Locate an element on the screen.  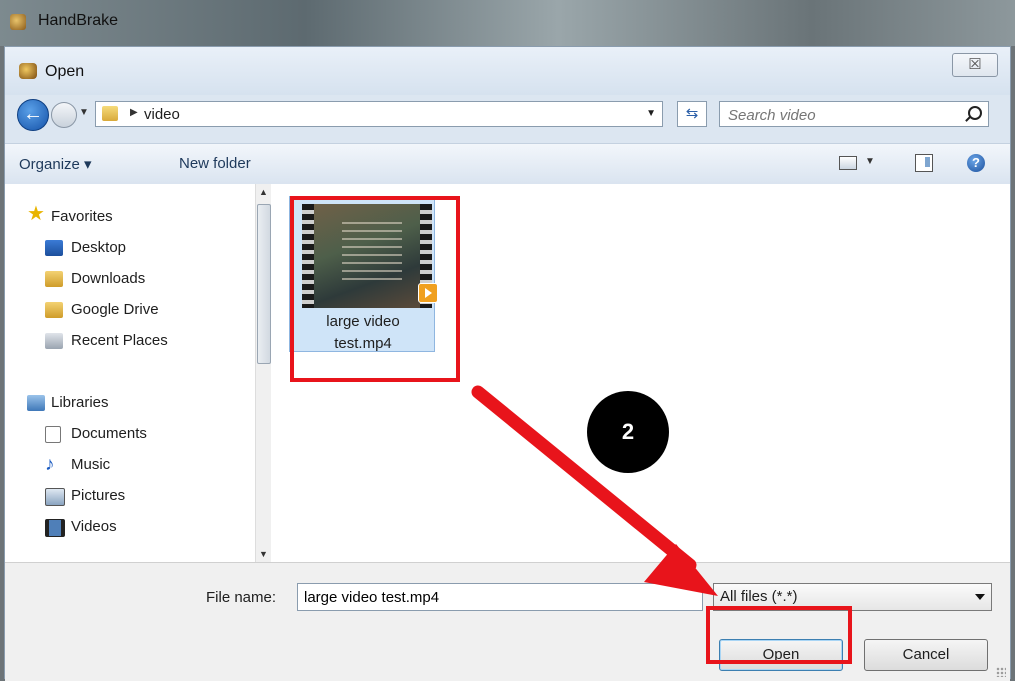
recent-places-icon is located at coordinates (54, 341).